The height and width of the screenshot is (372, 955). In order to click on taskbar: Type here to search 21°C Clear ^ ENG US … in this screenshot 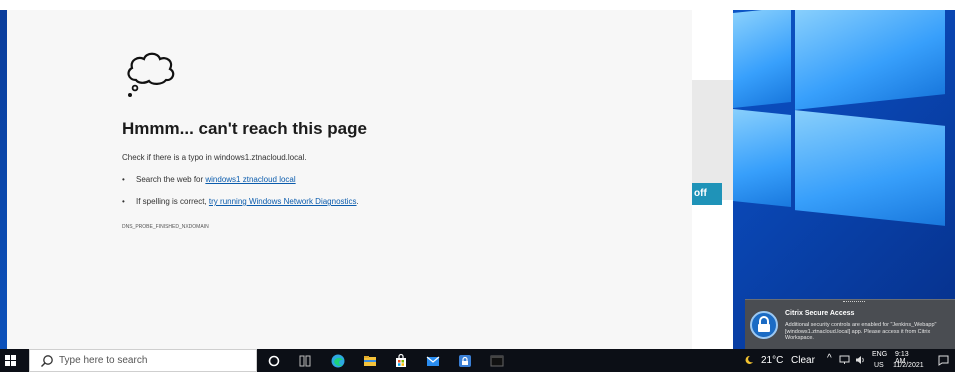, I will do `click(477, 360)`.